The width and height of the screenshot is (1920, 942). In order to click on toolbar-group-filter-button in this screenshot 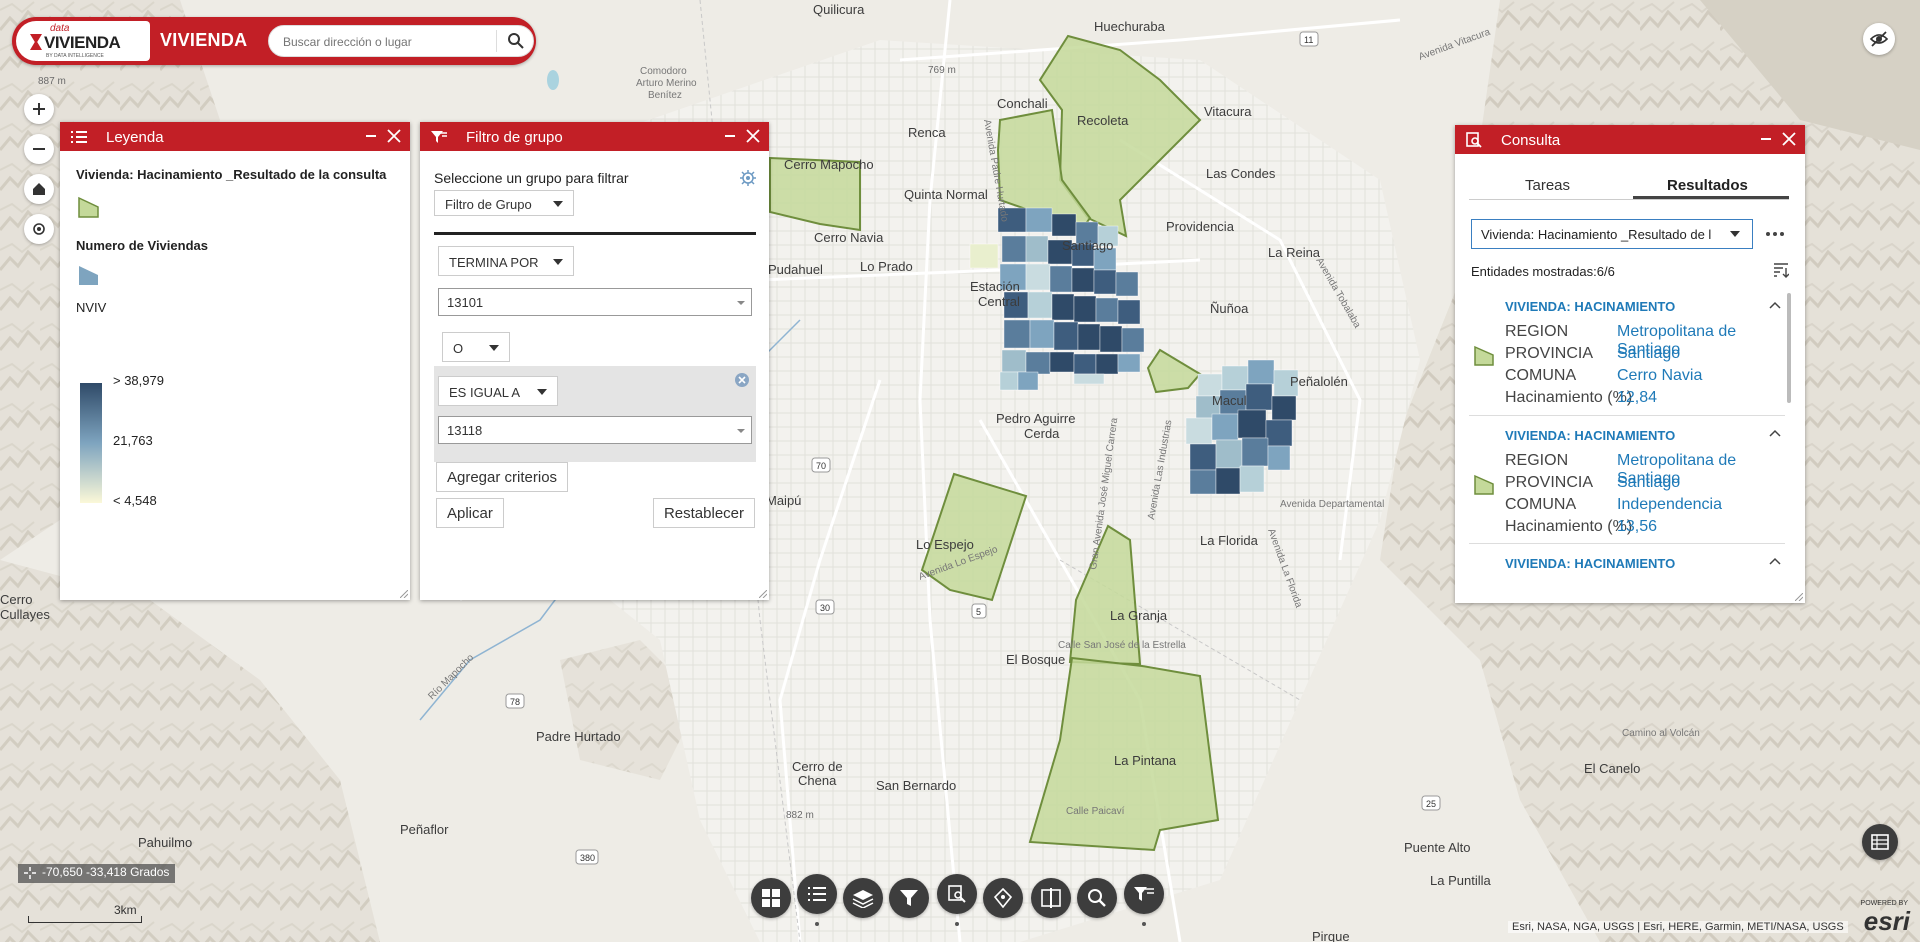, I will do `click(1144, 894)`.